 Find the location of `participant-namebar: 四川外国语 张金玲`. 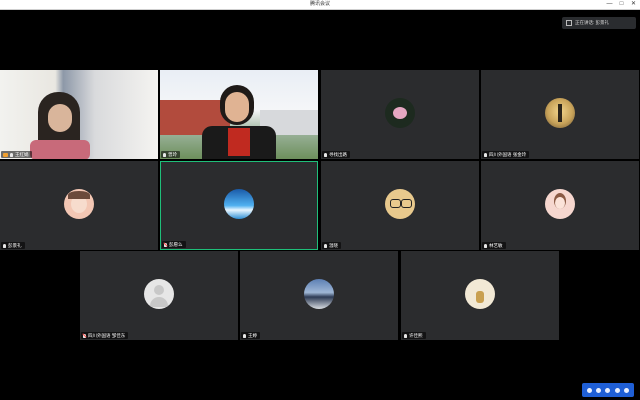

participant-namebar: 四川外国语 张金玲 is located at coordinates (506, 154).